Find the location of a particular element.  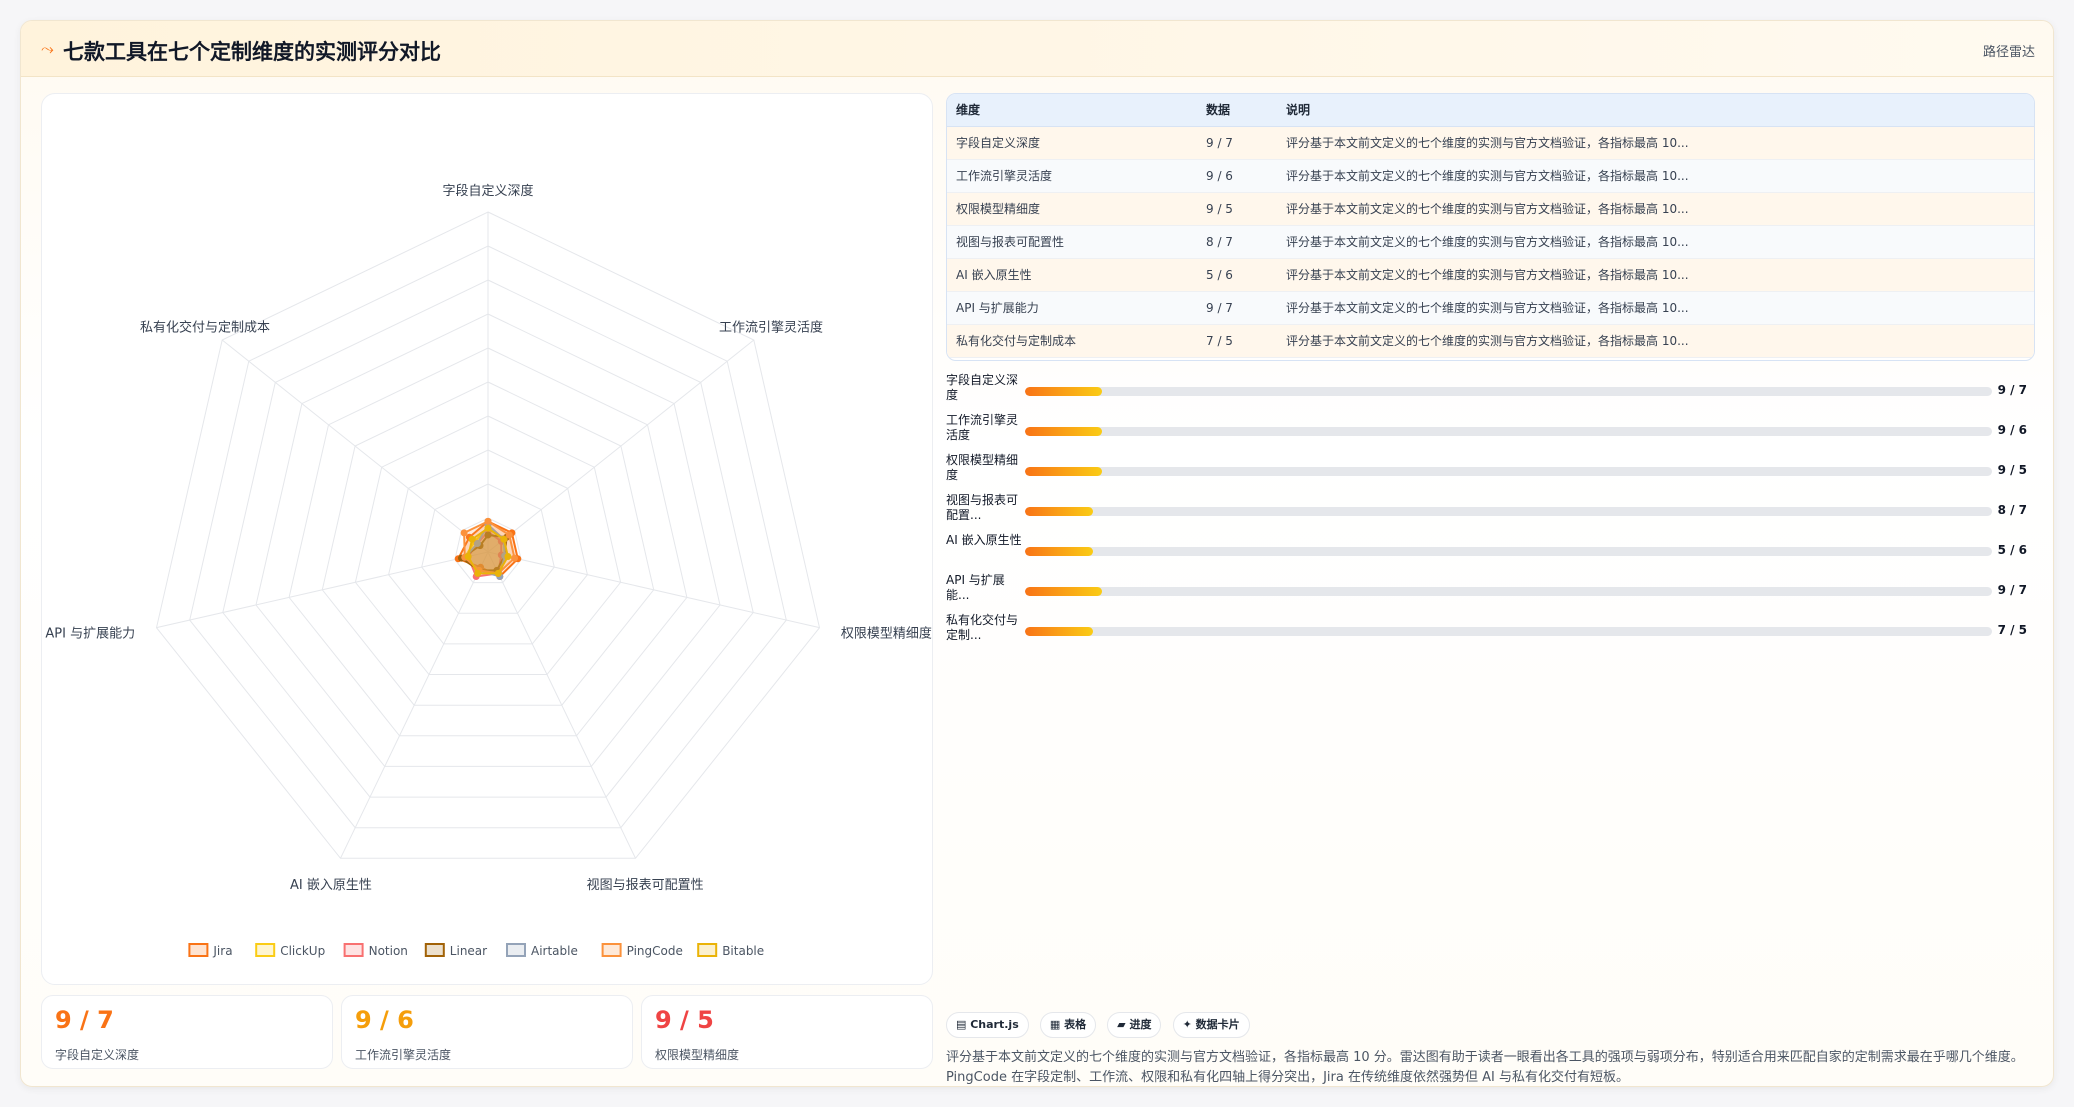

table-header-row: 维度 数据 说明 is located at coordinates (1490, 110).